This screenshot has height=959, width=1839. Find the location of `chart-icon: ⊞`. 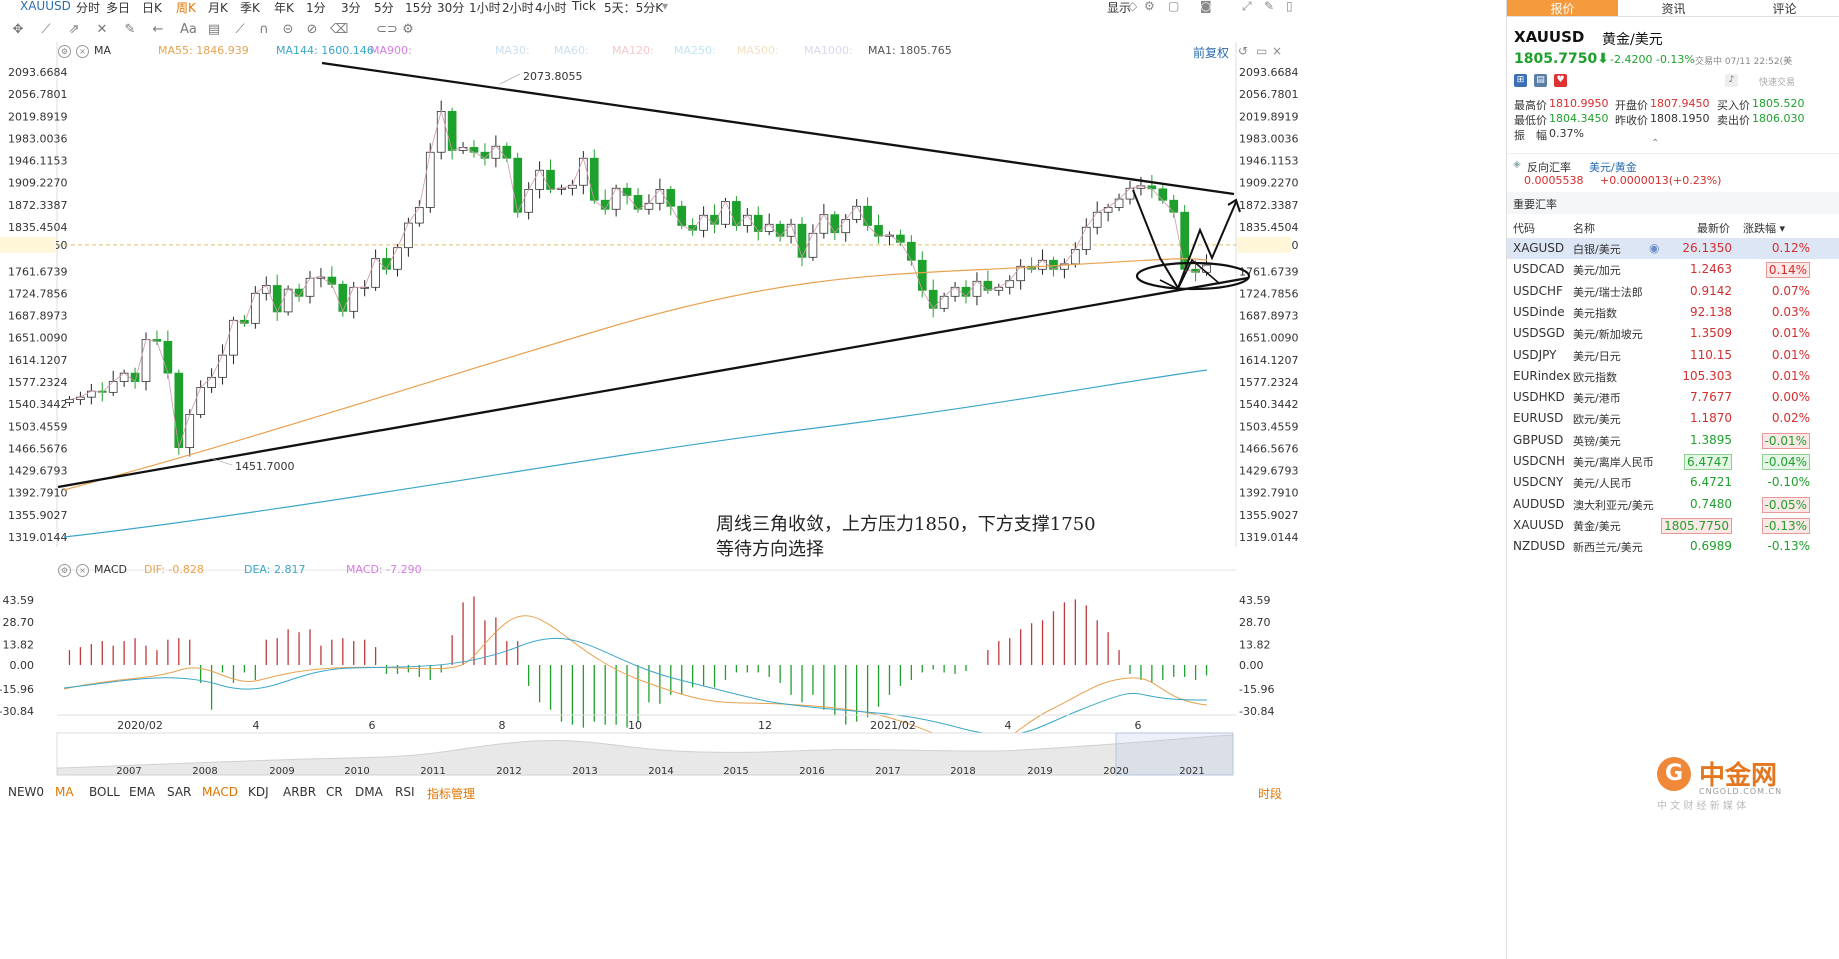

chart-icon: ⊞ is located at coordinates (1520, 80).